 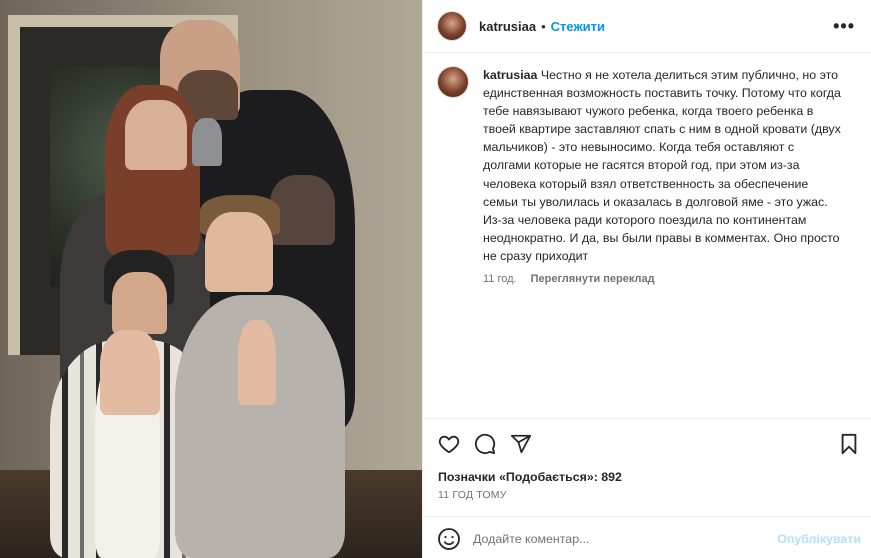 What do you see at coordinates (849, 444) in the screenshot?
I see `bookmark-icon` at bounding box center [849, 444].